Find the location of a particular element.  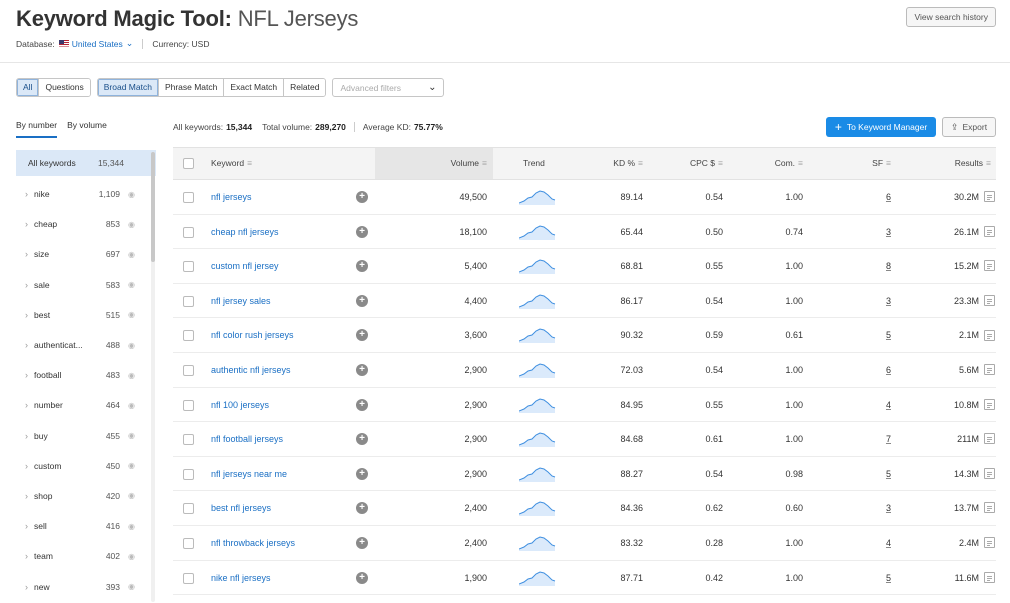

column-cpc: CPC $ ≡ is located at coordinates (688, 163).